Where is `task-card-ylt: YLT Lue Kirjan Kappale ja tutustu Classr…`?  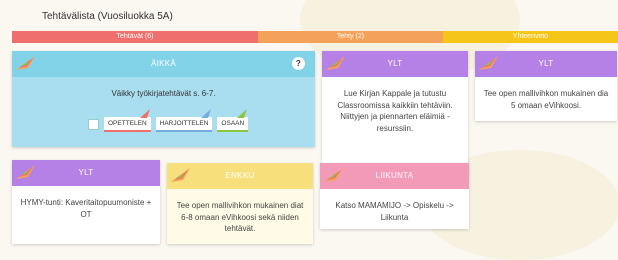
task-card-ylt: YLT Lue Kirjan Kappale ja tutustu Classr… is located at coordinates (395, 113).